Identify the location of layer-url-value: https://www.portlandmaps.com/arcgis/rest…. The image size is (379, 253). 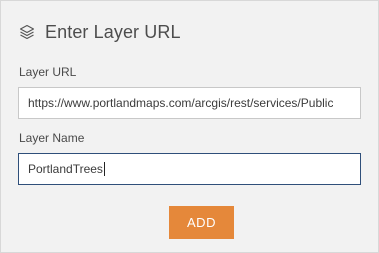
(181, 103).